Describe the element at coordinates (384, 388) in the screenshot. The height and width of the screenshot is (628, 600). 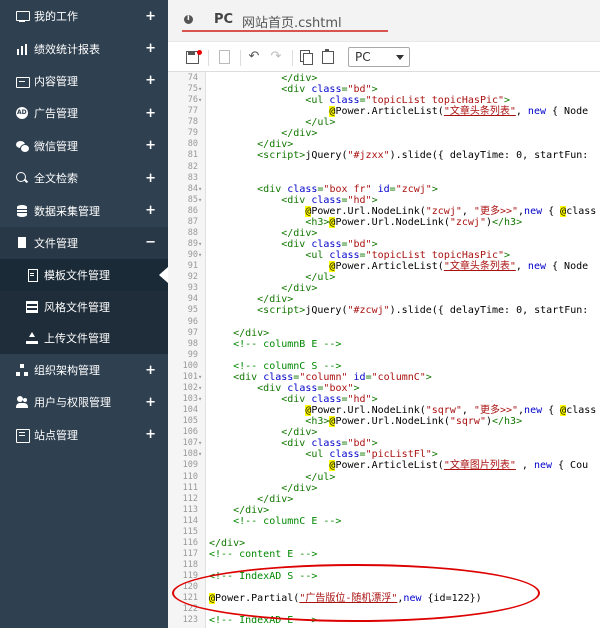
I see `code-line: 102 ▾ <div class="box">` at that location.